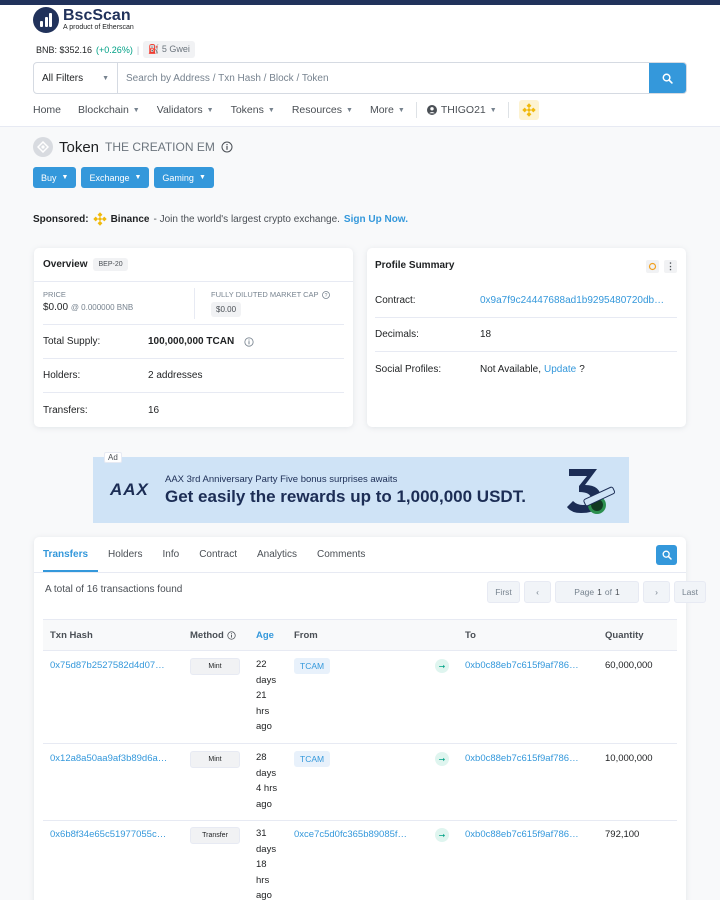 This screenshot has width=720, height=900. Describe the element at coordinates (47, 110) in the screenshot. I see `nav-home: Home` at that location.